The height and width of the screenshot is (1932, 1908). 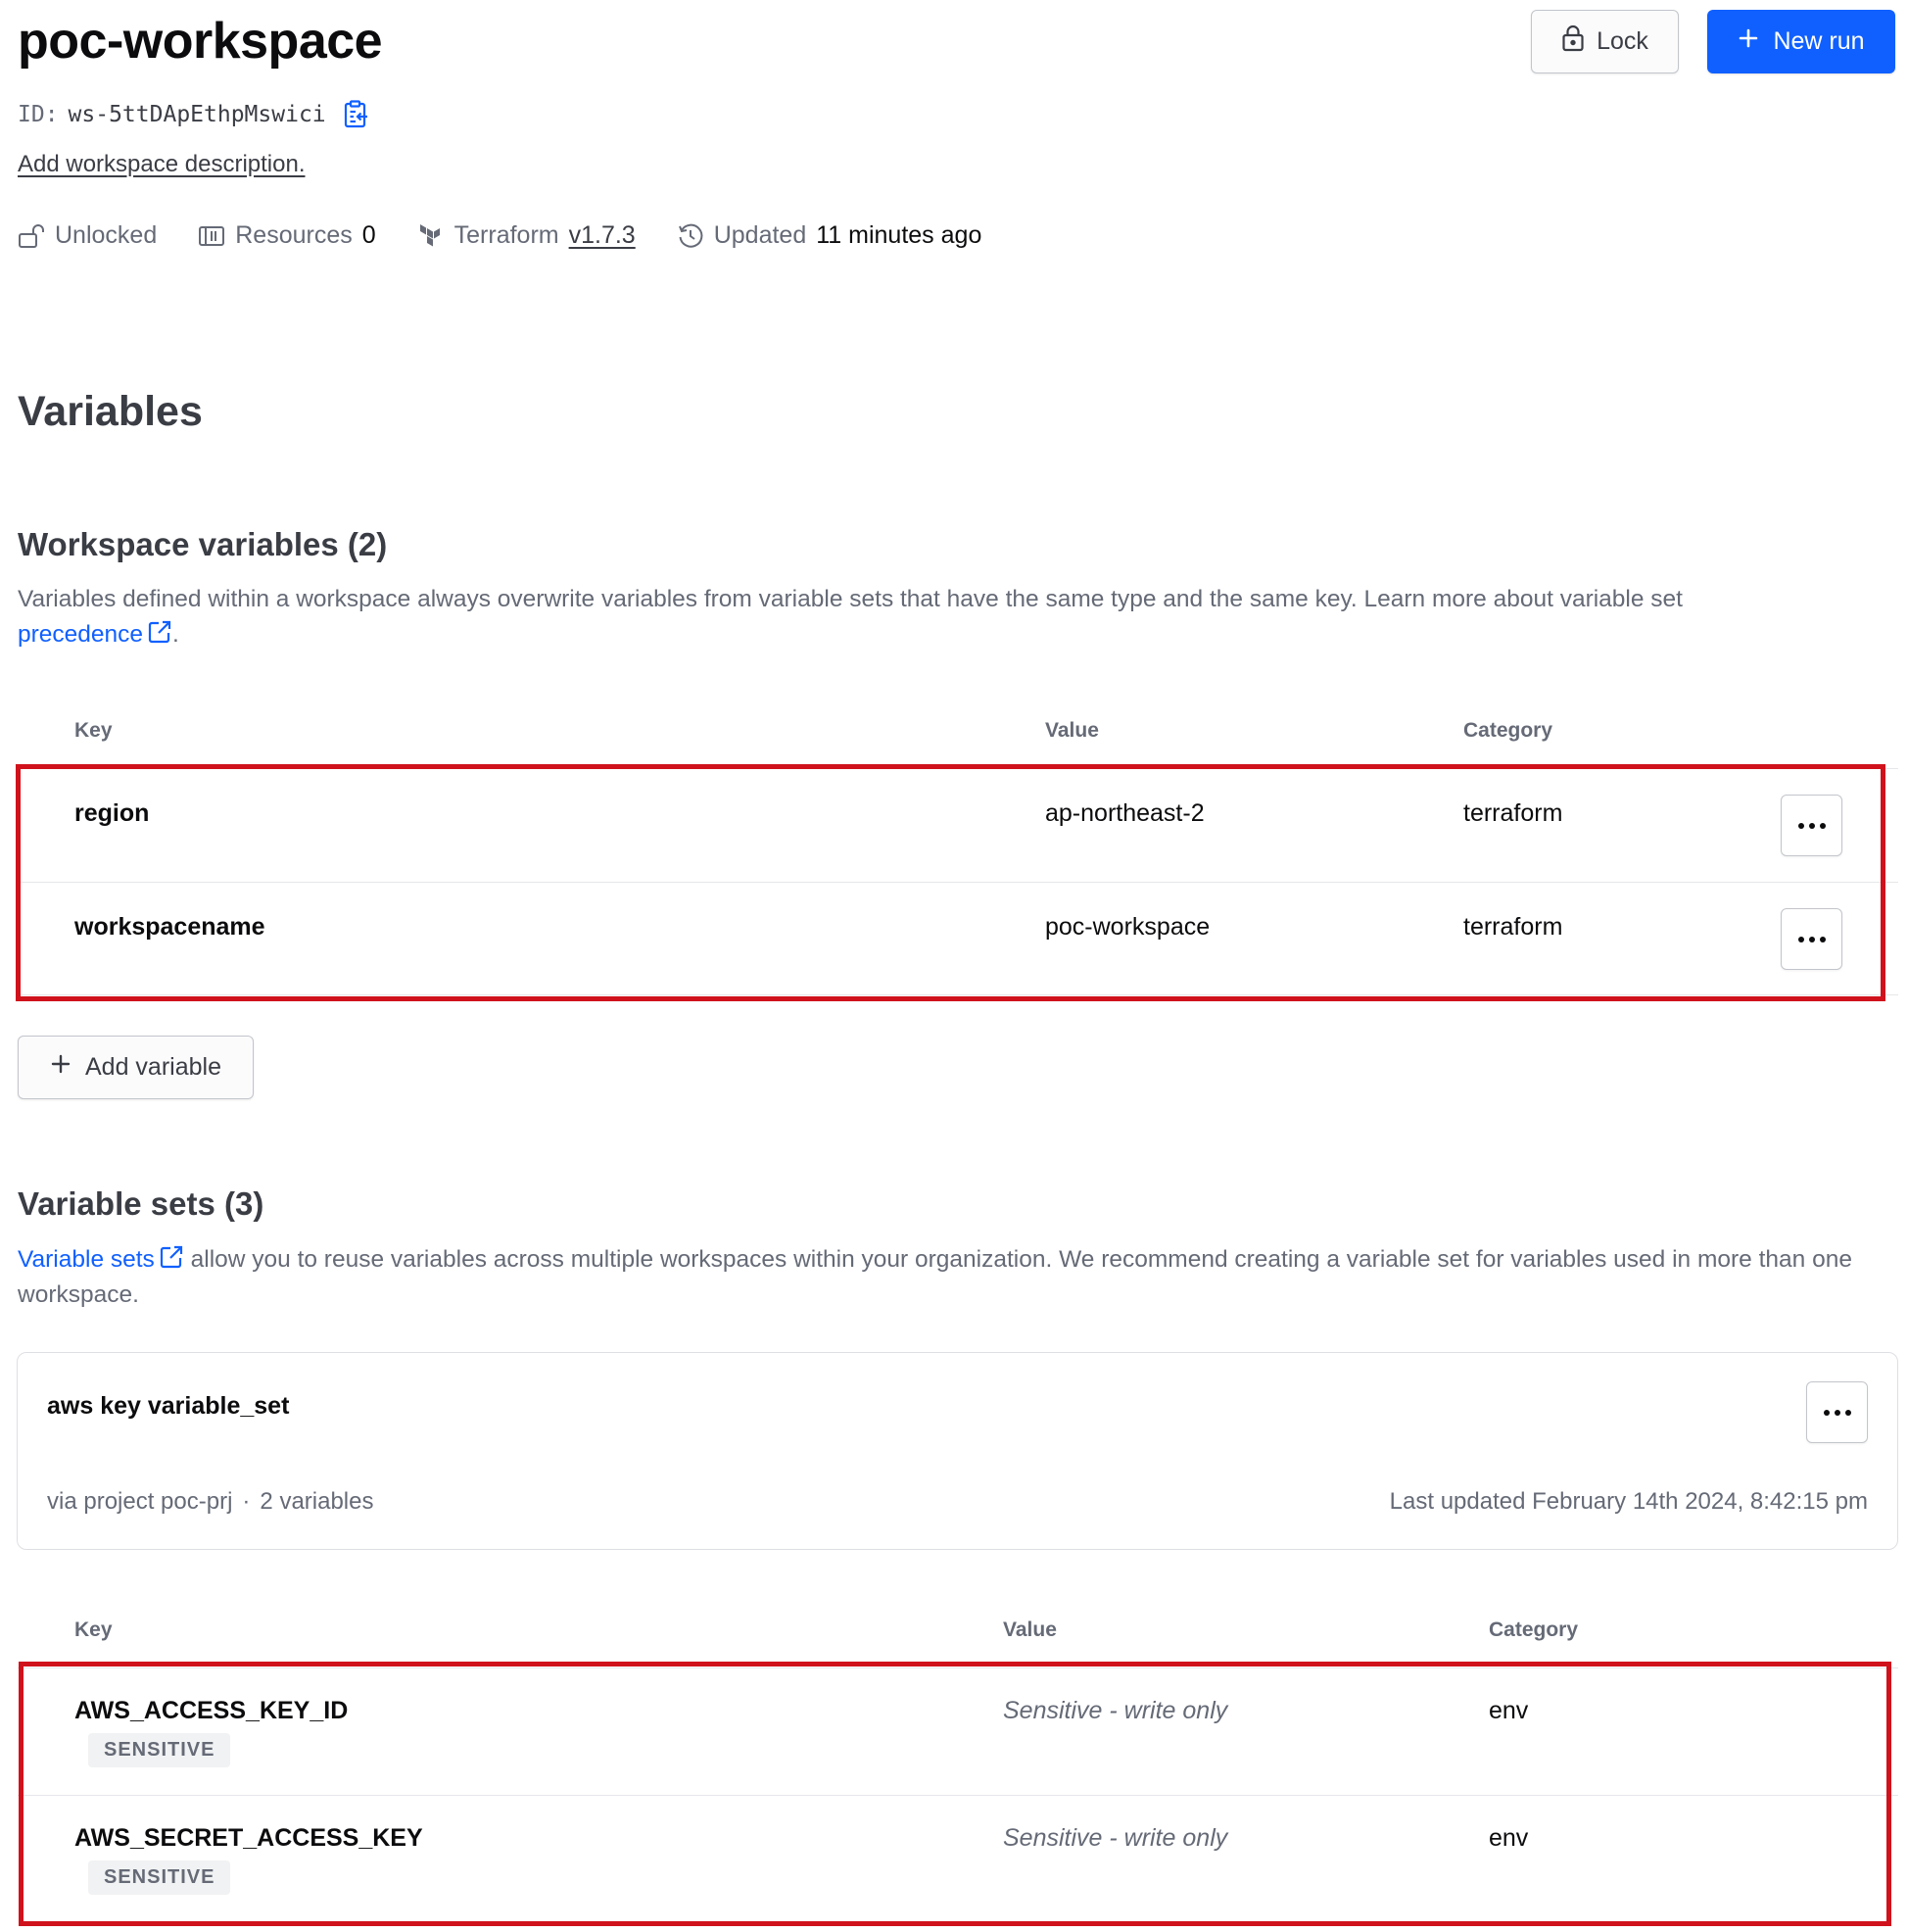 What do you see at coordinates (1128, 927) in the screenshot?
I see `variable-value: poc-workspace` at bounding box center [1128, 927].